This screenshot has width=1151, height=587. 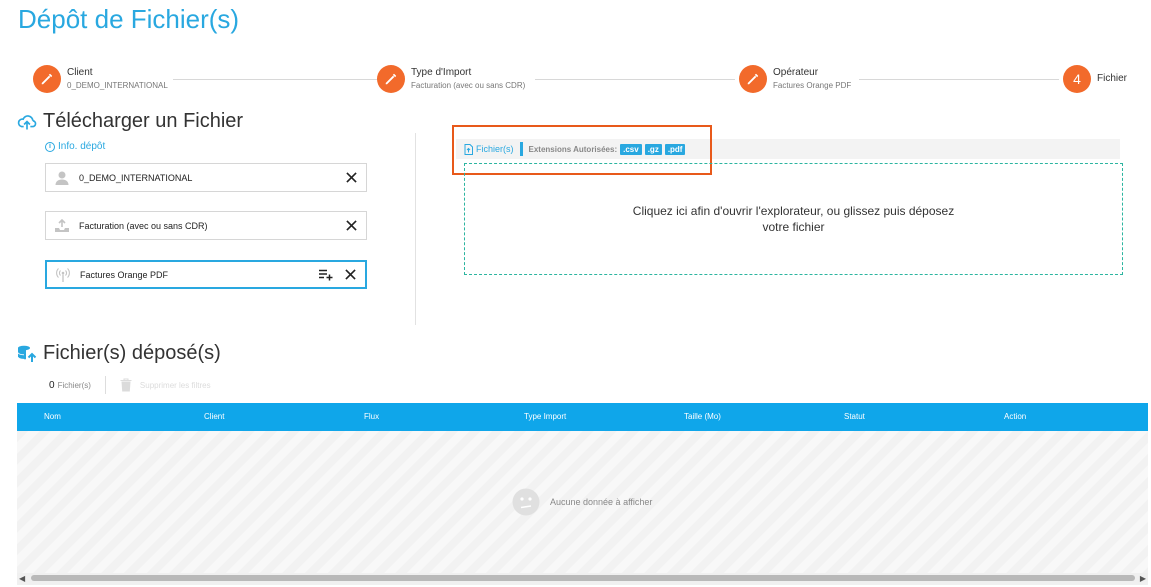 I want to click on clear-client-button, so click(x=351, y=178).